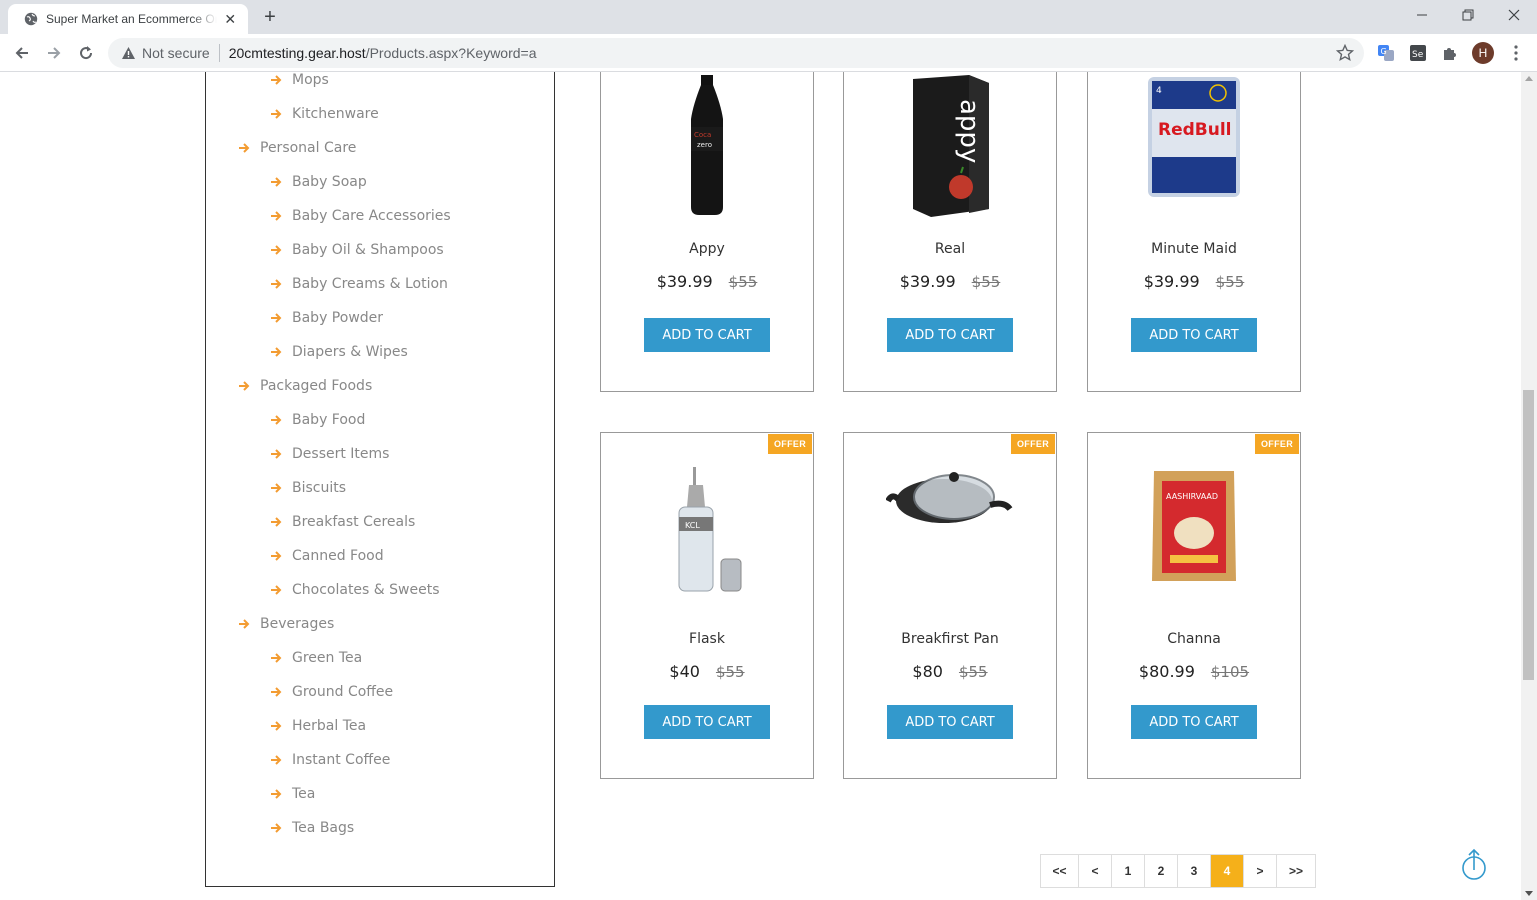 The width and height of the screenshot is (1537, 900). I want to click on svg-text: RedBull, so click(1195, 130).